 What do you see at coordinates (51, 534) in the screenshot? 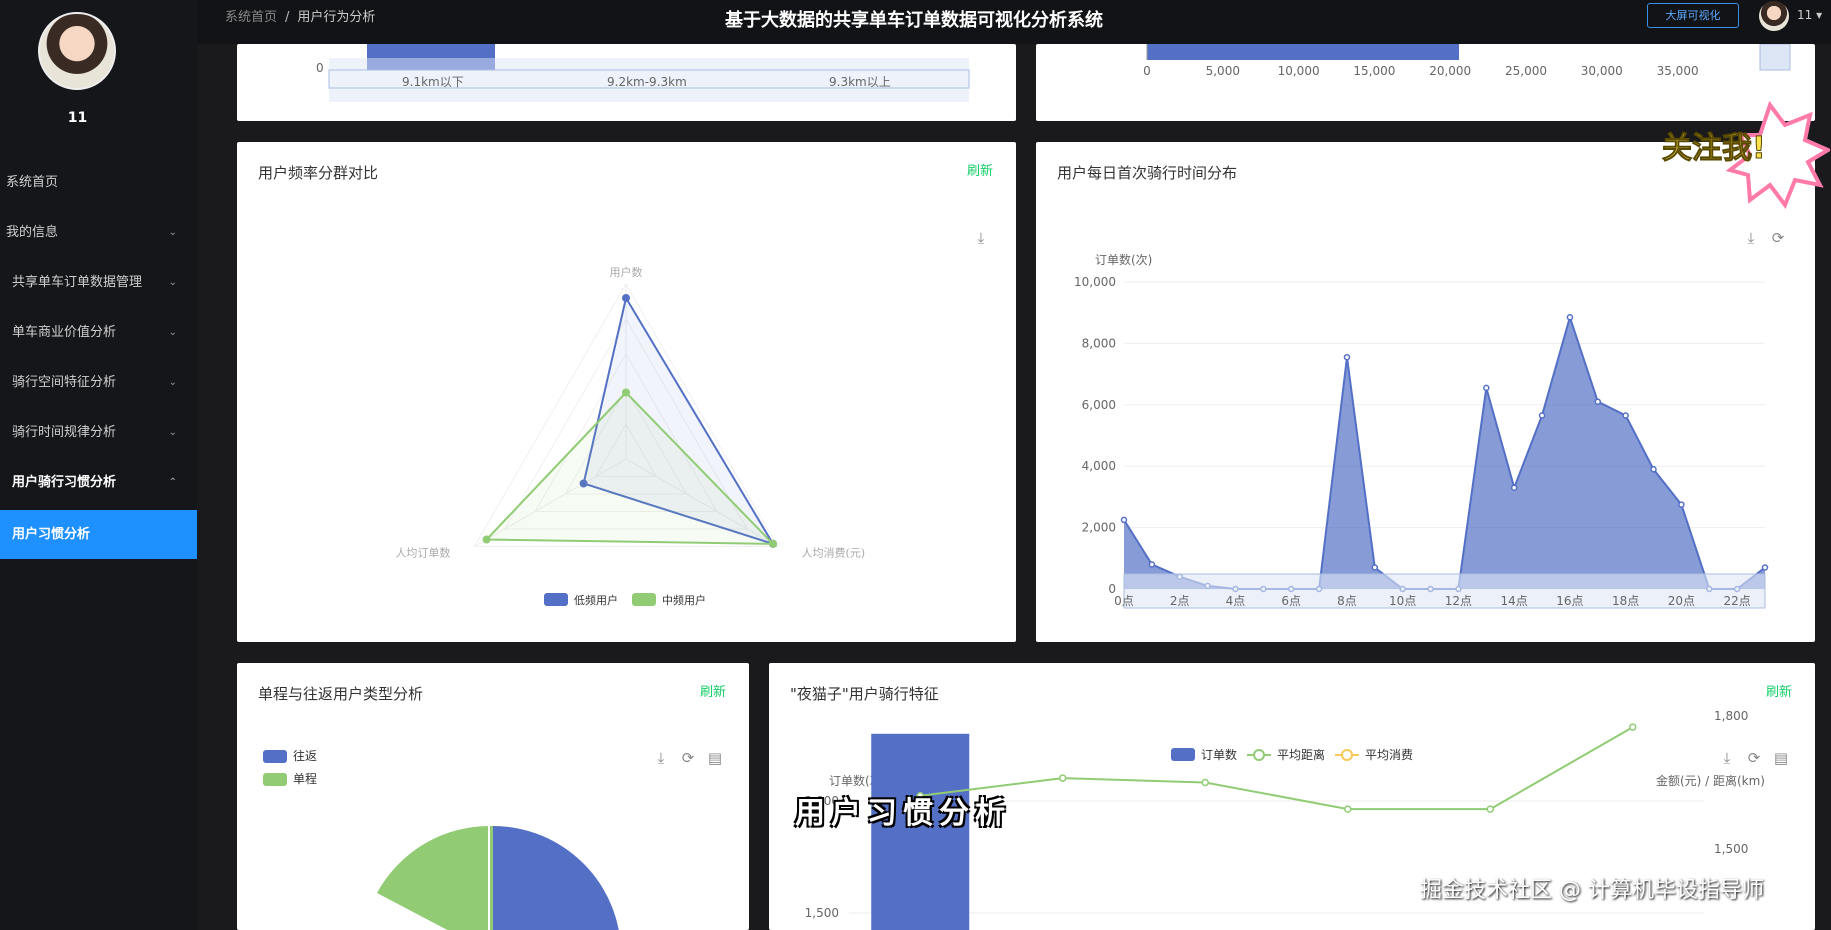
I see `sidebar-item-label: 用户习惯分析` at bounding box center [51, 534].